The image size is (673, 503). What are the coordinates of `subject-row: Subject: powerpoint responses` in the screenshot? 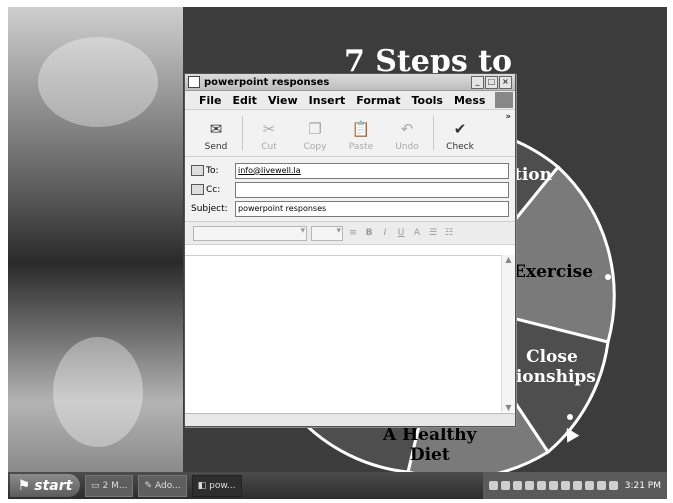 It's located at (350, 208).